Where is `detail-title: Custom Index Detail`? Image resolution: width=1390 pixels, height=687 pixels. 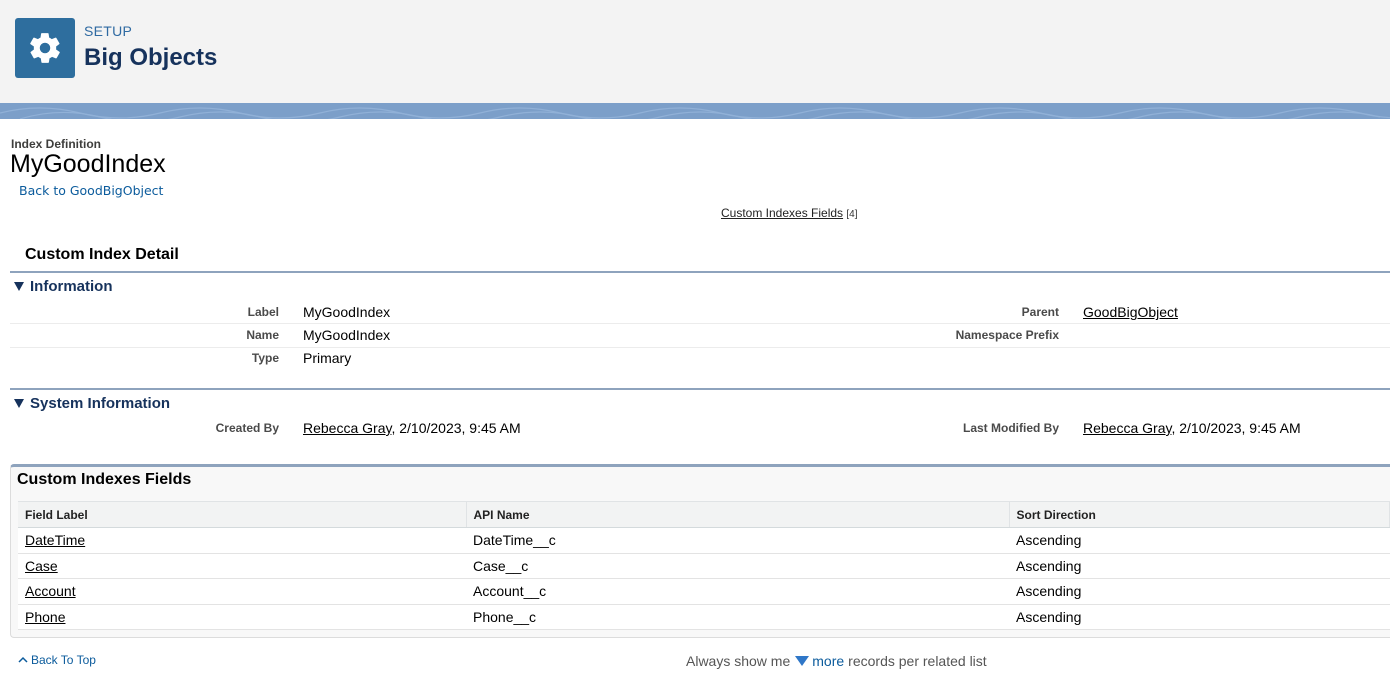
detail-title: Custom Index Detail is located at coordinates (102, 254).